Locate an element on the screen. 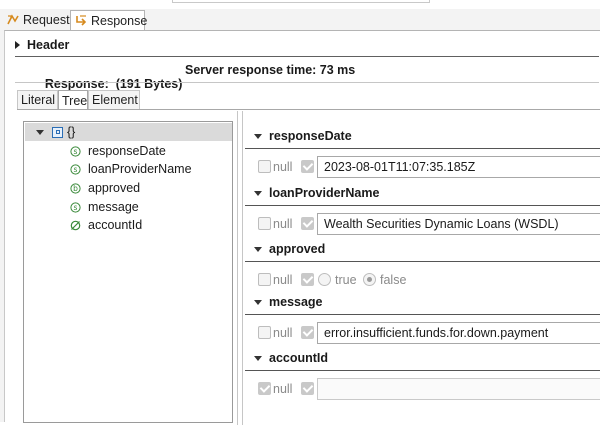  top-field is located at coordinates (301, 1).